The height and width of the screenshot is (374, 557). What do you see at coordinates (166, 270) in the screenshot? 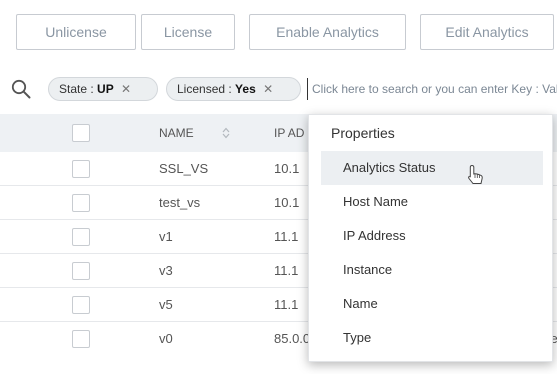
I see `cell-name: v3` at bounding box center [166, 270].